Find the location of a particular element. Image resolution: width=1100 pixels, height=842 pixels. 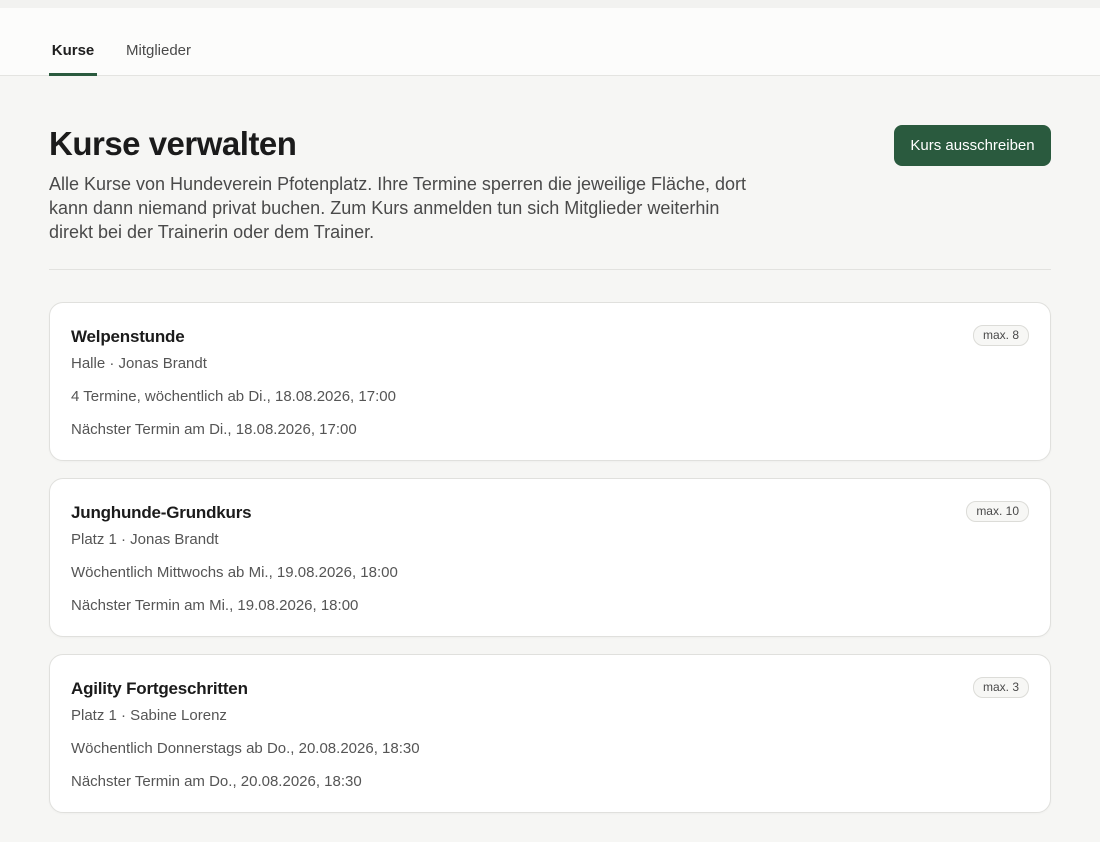

header-divider is located at coordinates (550, 269).